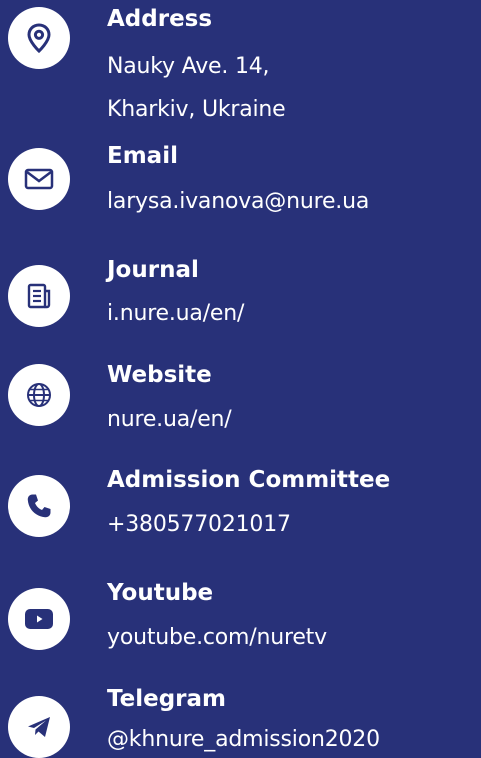 The width and height of the screenshot is (481, 758). What do you see at coordinates (39, 619) in the screenshot?
I see `youtube-icon` at bounding box center [39, 619].